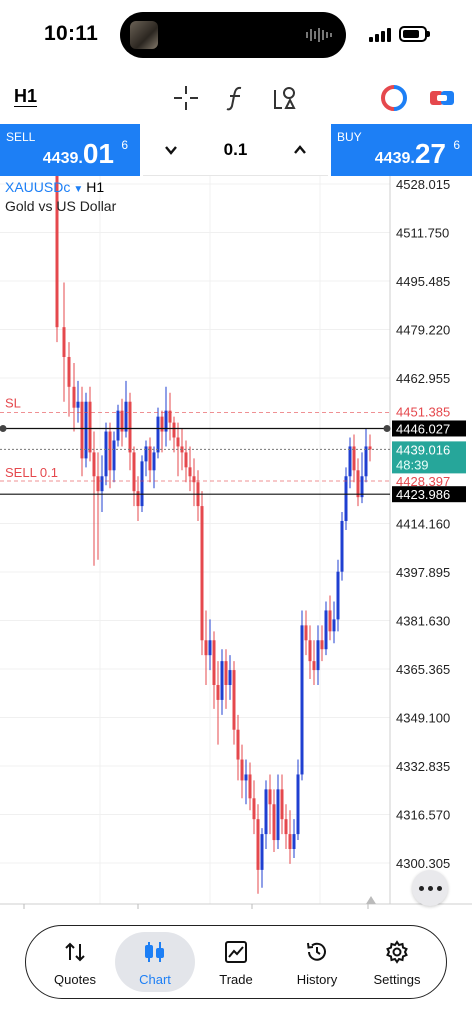 This screenshot has width=472, height=1024. Describe the element at coordinates (317, 979) in the screenshot. I see `nav-label: History` at that location.